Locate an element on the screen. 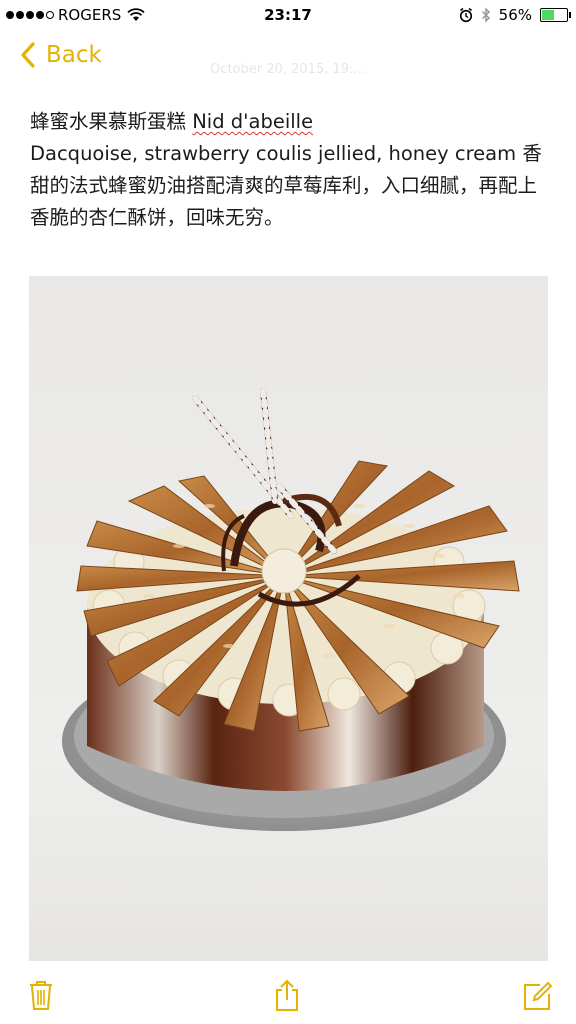 The height and width of the screenshot is (1024, 576). status-right: 56% is located at coordinates (515, 15).